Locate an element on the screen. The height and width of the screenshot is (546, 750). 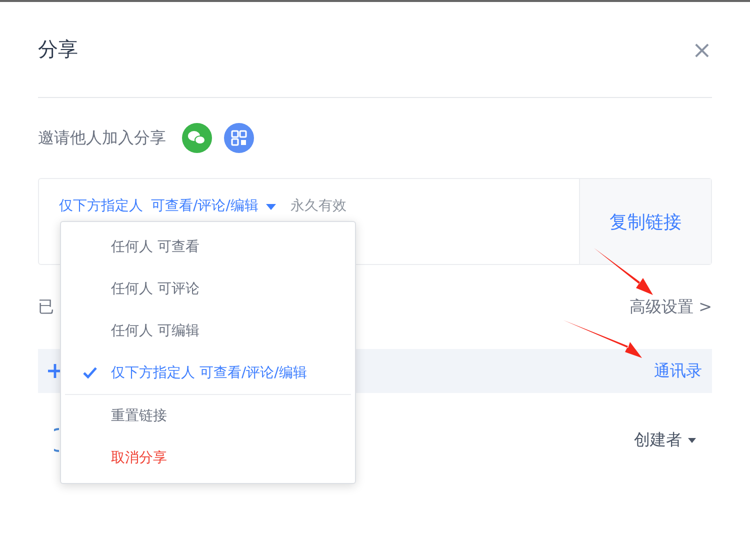
annotation-arrow is located at coordinates (623, 271).